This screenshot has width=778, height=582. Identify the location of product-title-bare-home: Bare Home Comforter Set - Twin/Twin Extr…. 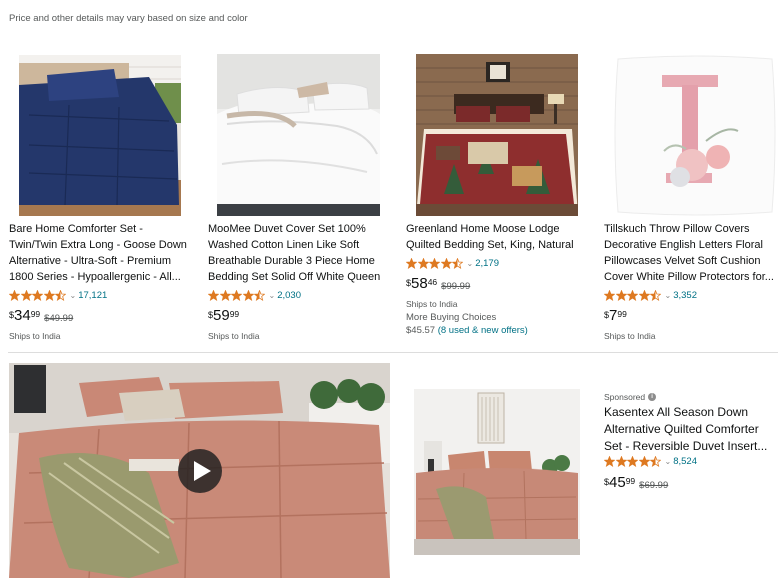
(101, 253).